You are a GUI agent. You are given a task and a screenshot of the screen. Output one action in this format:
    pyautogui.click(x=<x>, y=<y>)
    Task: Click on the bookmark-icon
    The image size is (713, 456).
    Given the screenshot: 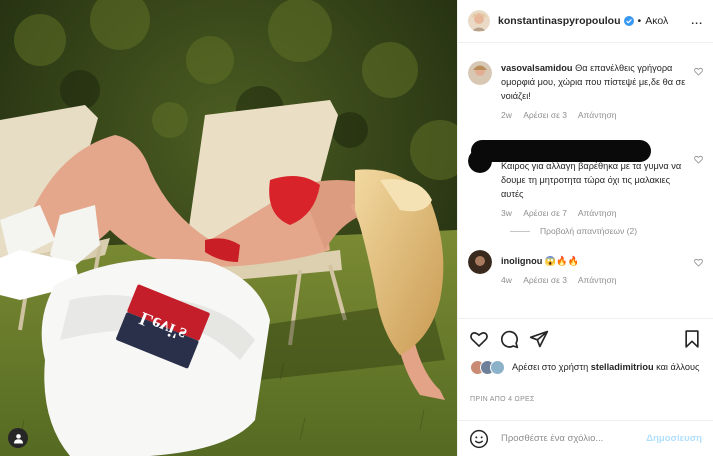 What is the action you would take?
    pyautogui.click(x=692, y=339)
    